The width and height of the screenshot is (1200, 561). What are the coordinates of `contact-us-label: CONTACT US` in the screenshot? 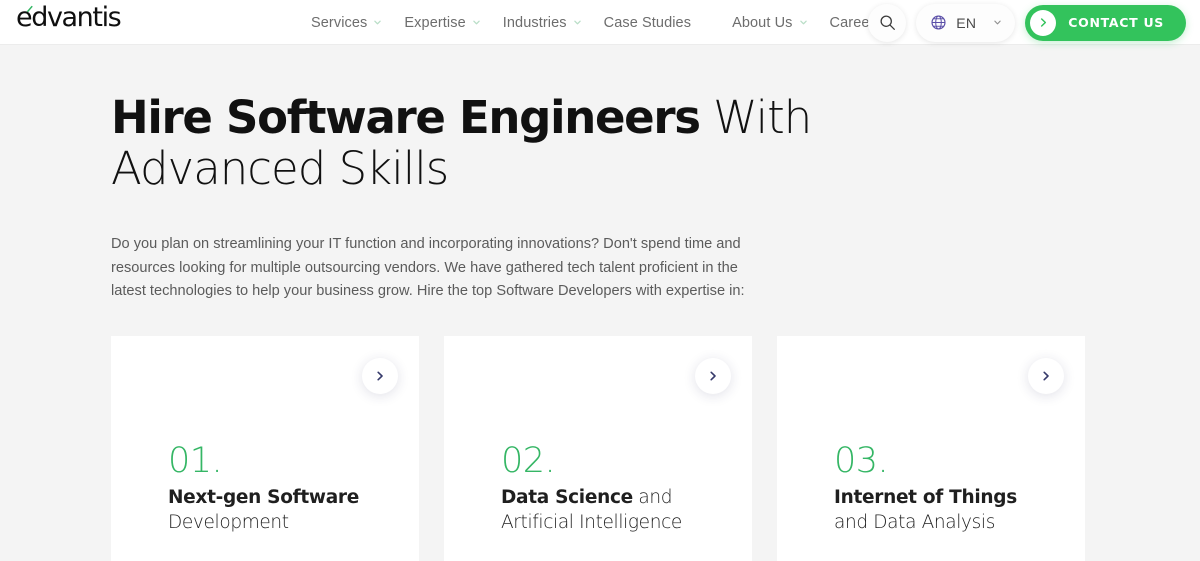 It's located at (1116, 22).